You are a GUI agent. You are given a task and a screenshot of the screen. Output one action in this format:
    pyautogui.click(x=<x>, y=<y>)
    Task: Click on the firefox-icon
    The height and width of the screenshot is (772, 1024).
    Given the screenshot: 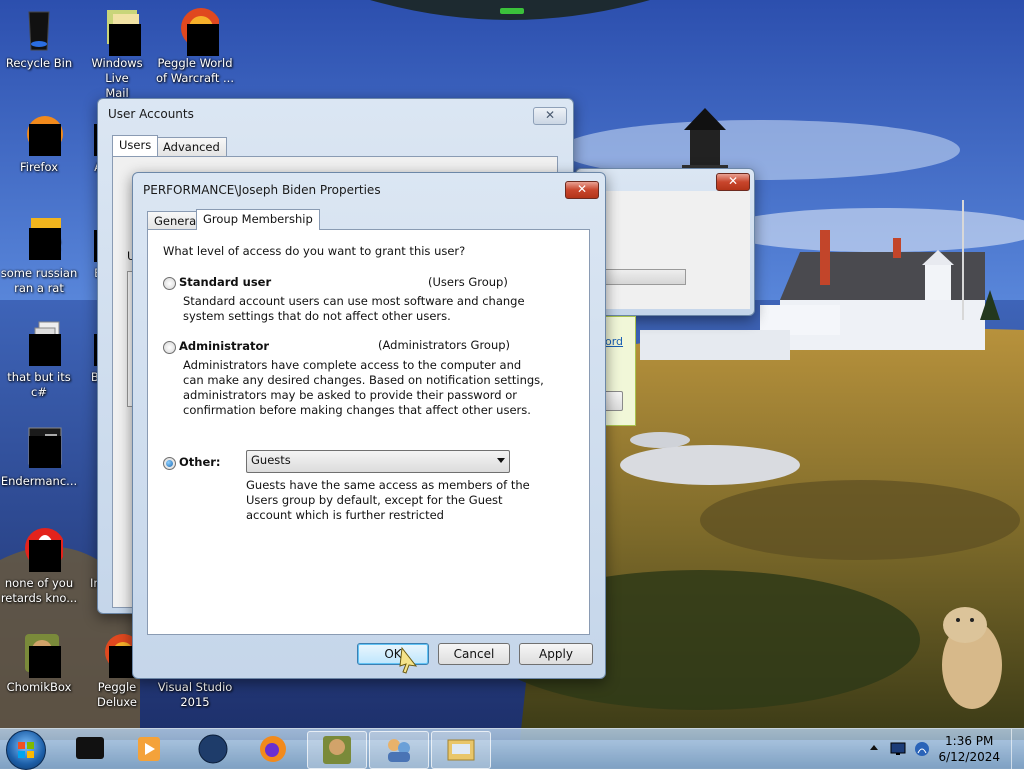 What is the action you would take?
    pyautogui.click(x=273, y=749)
    